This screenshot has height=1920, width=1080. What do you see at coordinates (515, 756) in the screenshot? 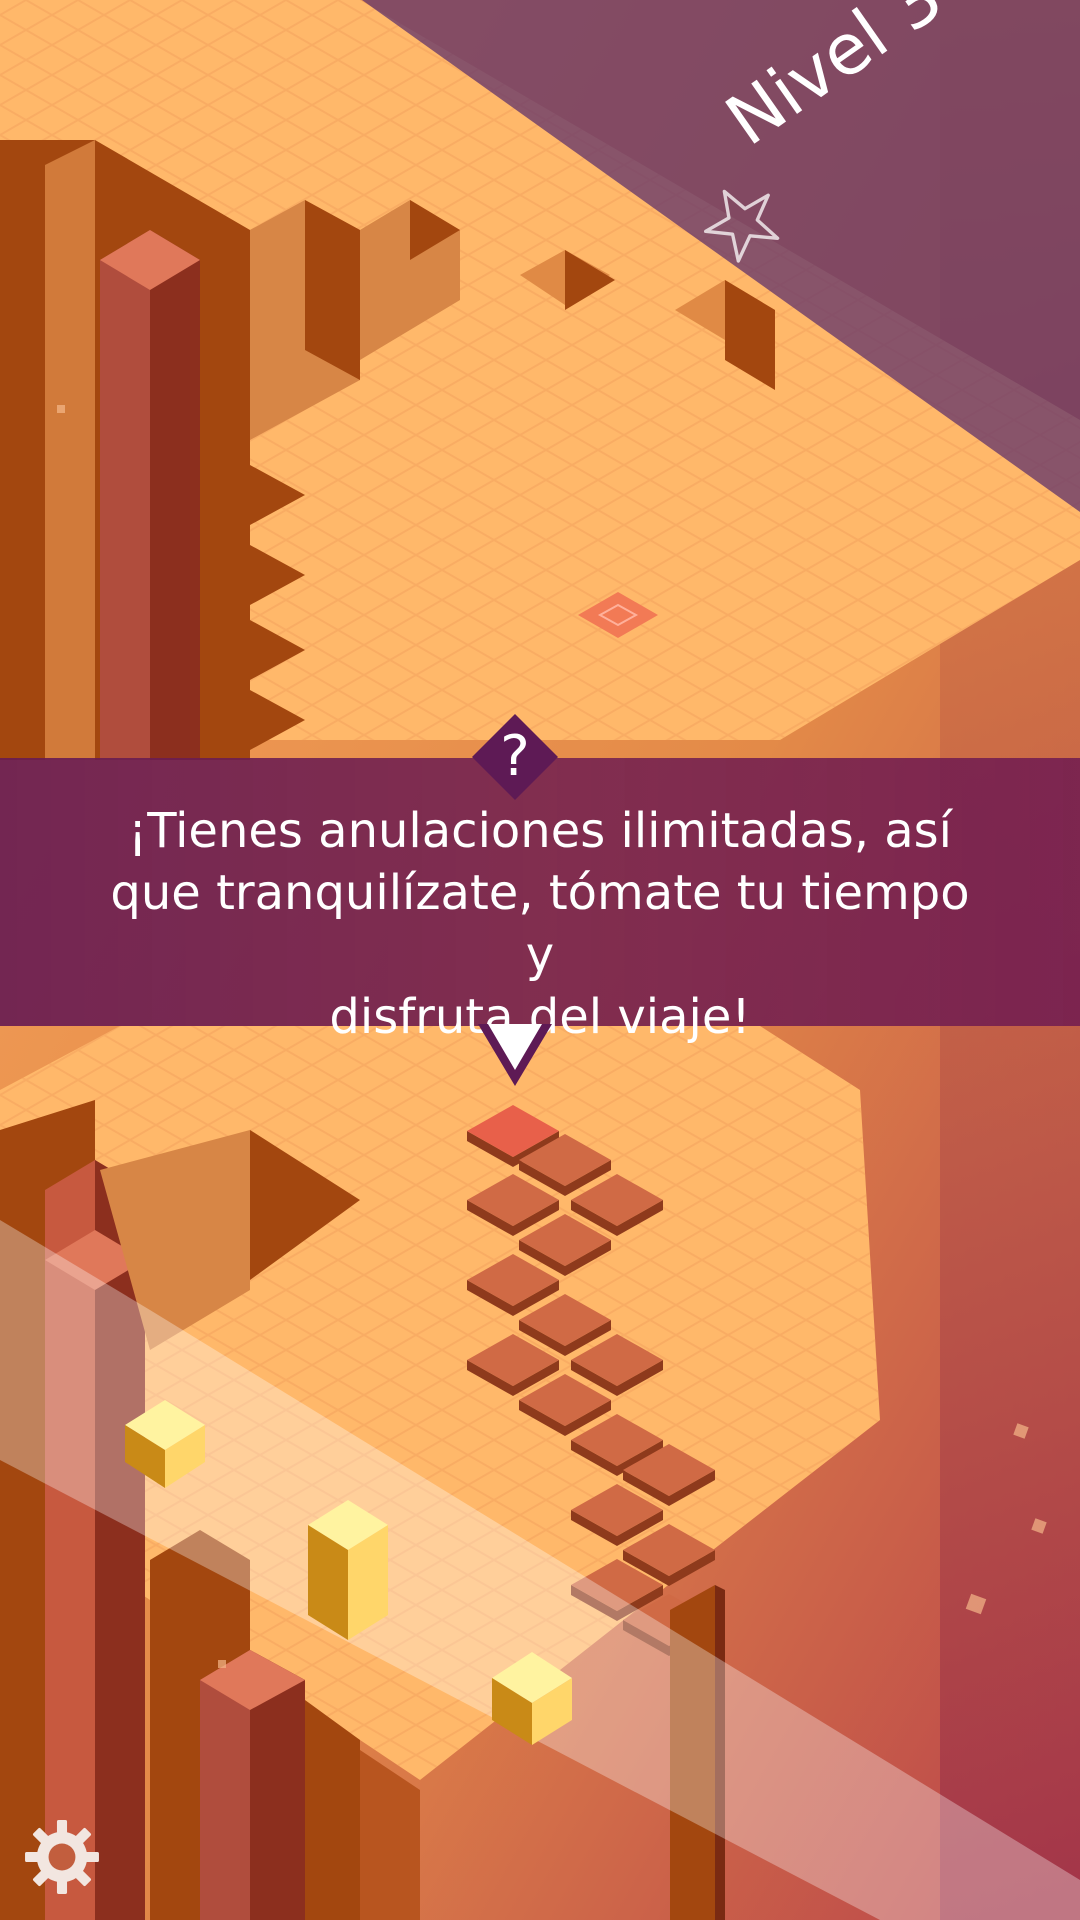
I see `help-badge-glyph: ?` at bounding box center [515, 756].